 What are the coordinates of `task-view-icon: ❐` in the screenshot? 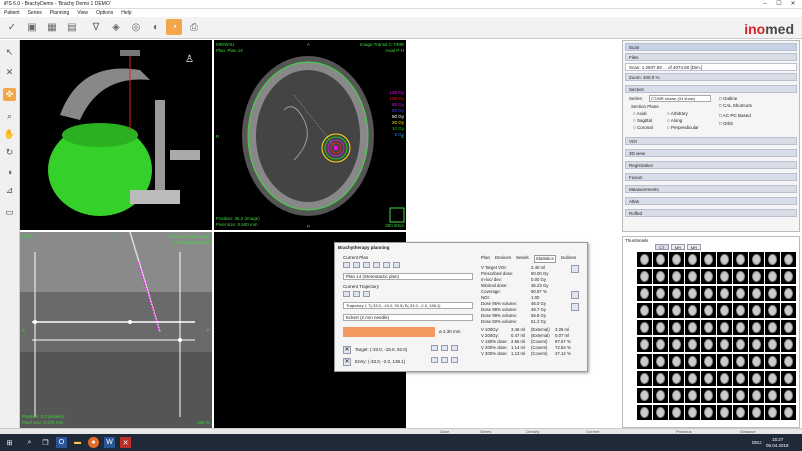 It's located at (45, 442).